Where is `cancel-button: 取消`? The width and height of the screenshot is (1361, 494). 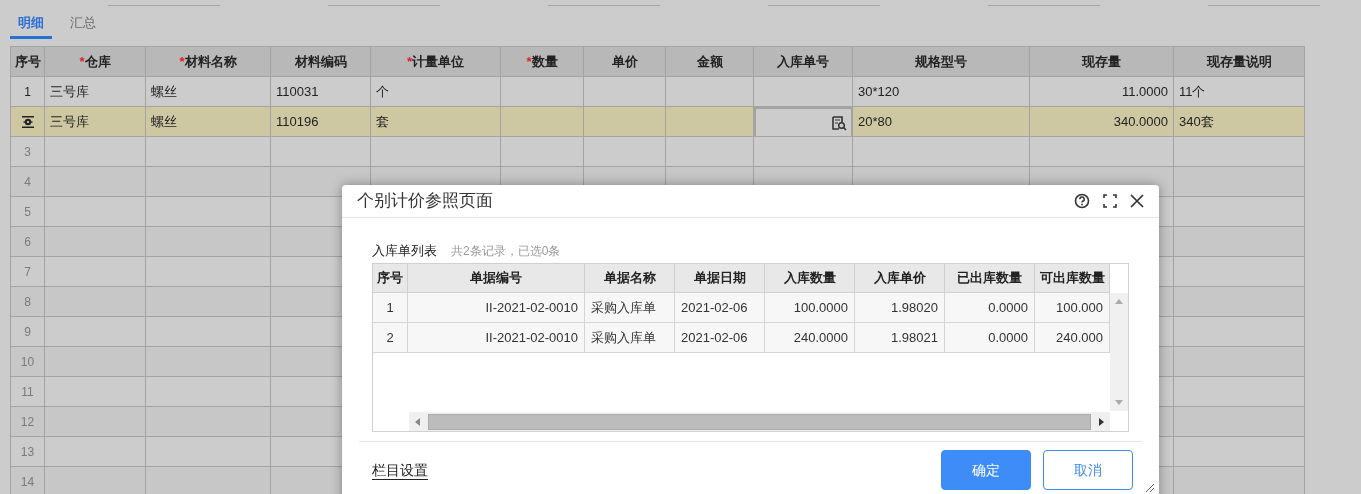
cancel-button: 取消 is located at coordinates (1088, 470).